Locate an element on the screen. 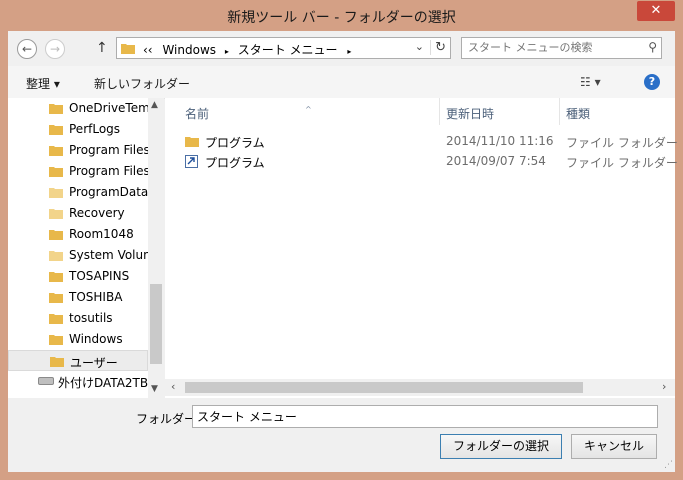 The height and width of the screenshot is (480, 683). command-bar: 整理 ▾ 新しいフォルダー ☷ ▾ ? is located at coordinates (341, 82).